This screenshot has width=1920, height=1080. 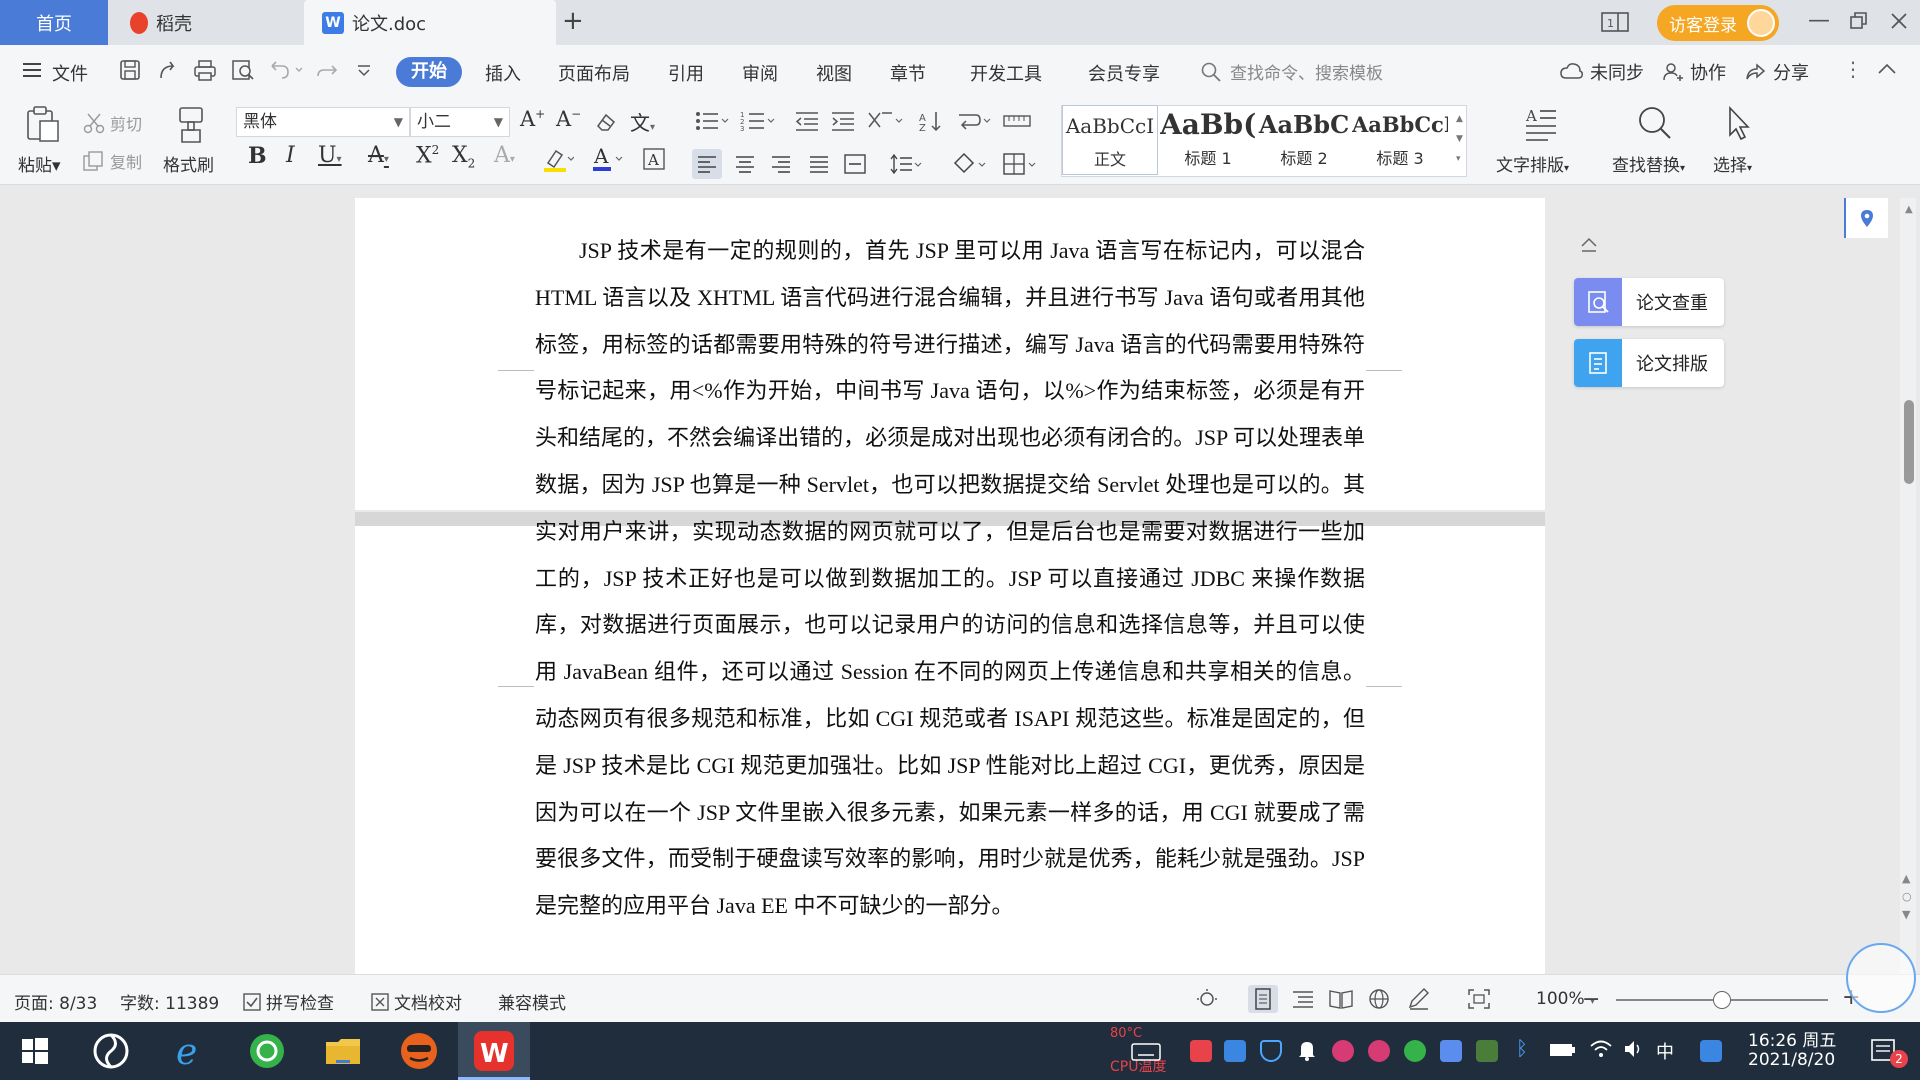 What do you see at coordinates (55, 1001) in the screenshot?
I see `page-indicator: 页面: 8/33` at bounding box center [55, 1001].